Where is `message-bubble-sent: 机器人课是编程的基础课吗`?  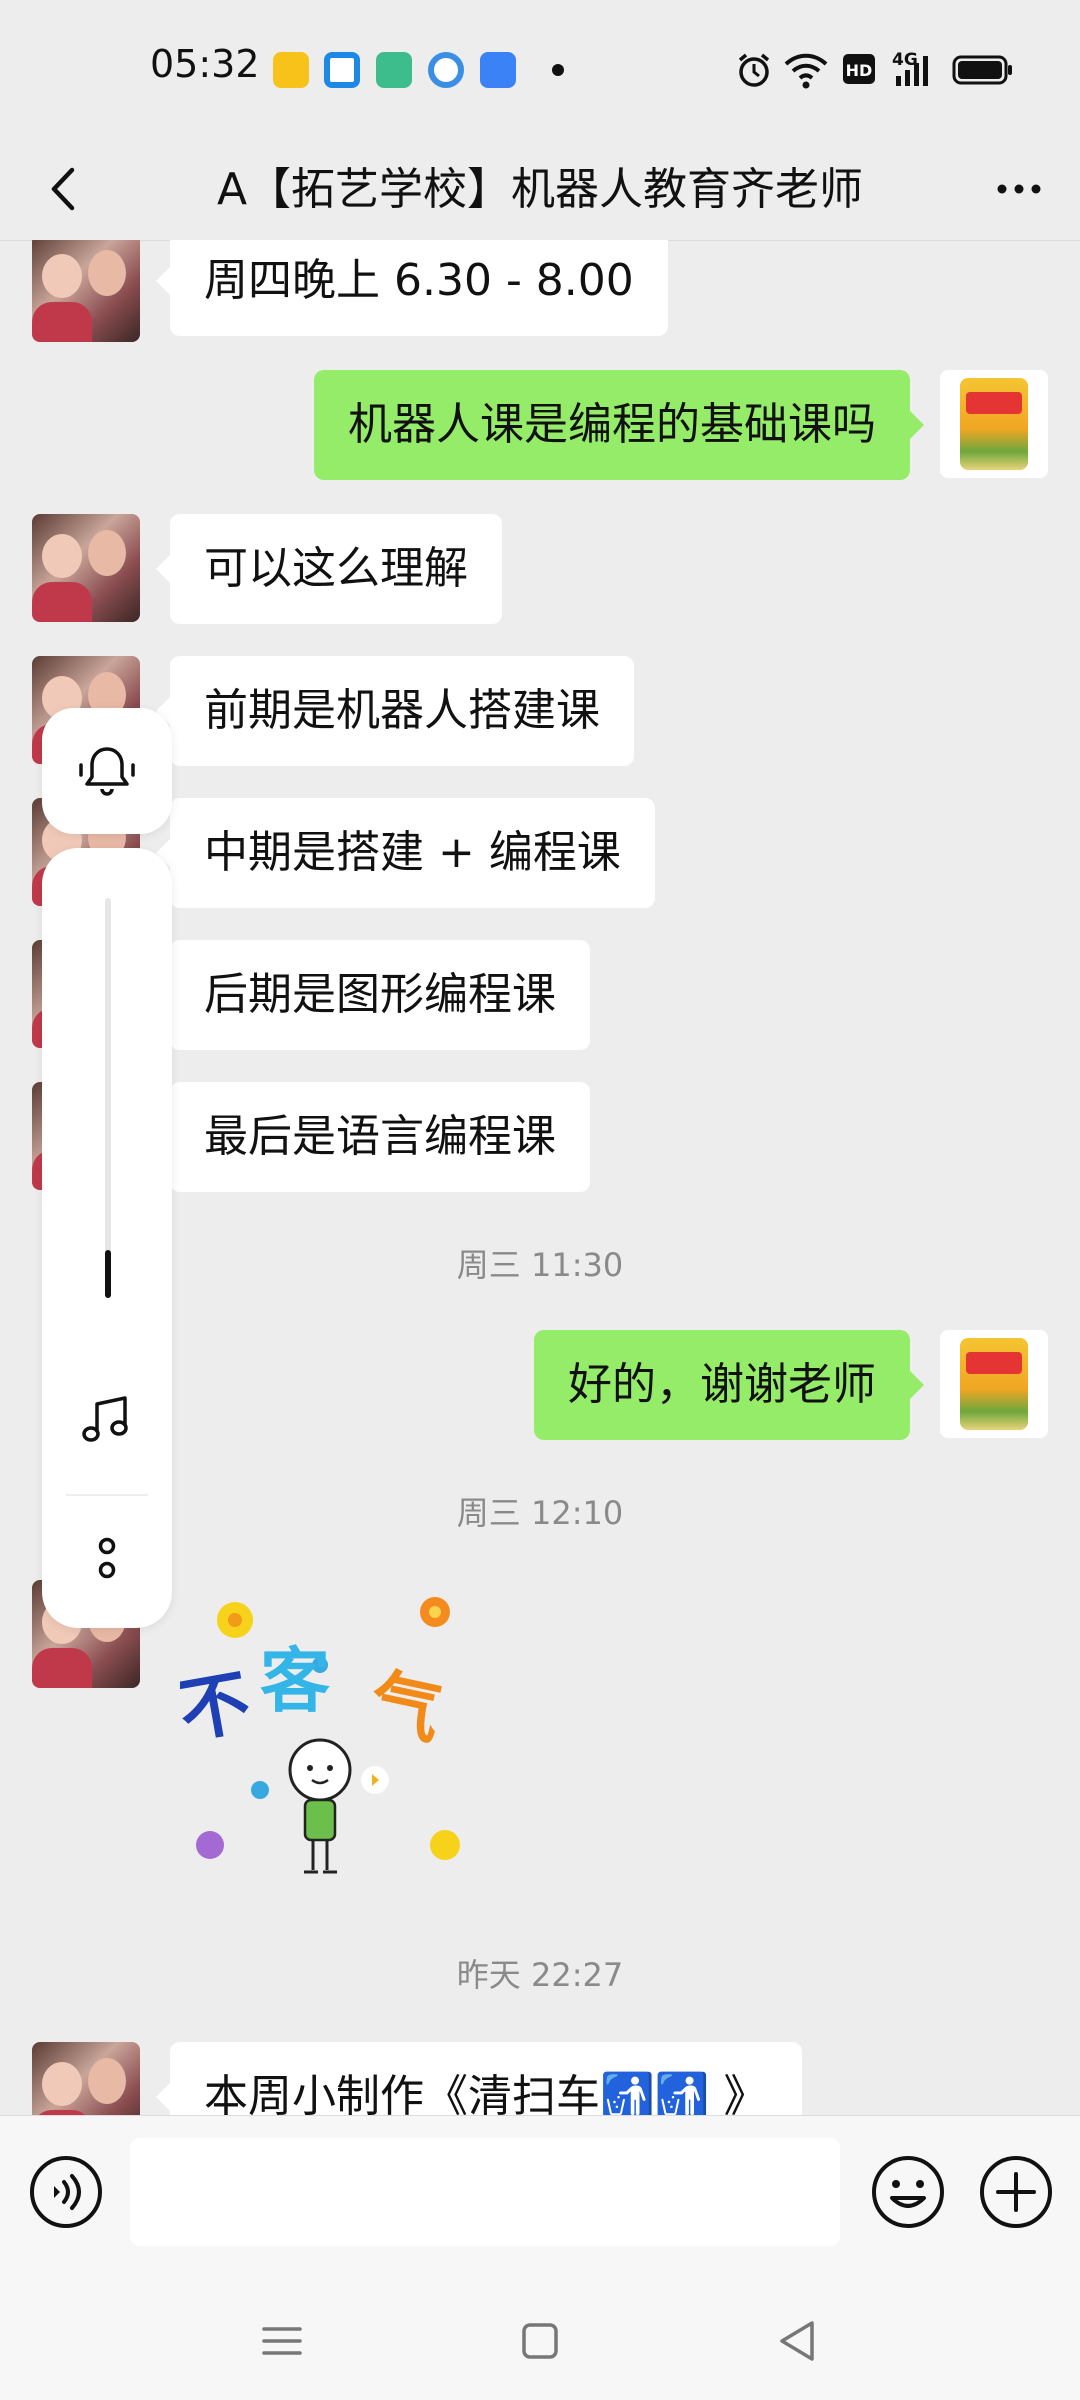
message-bubble-sent: 机器人课是编程的基础课吗 is located at coordinates (619, 425).